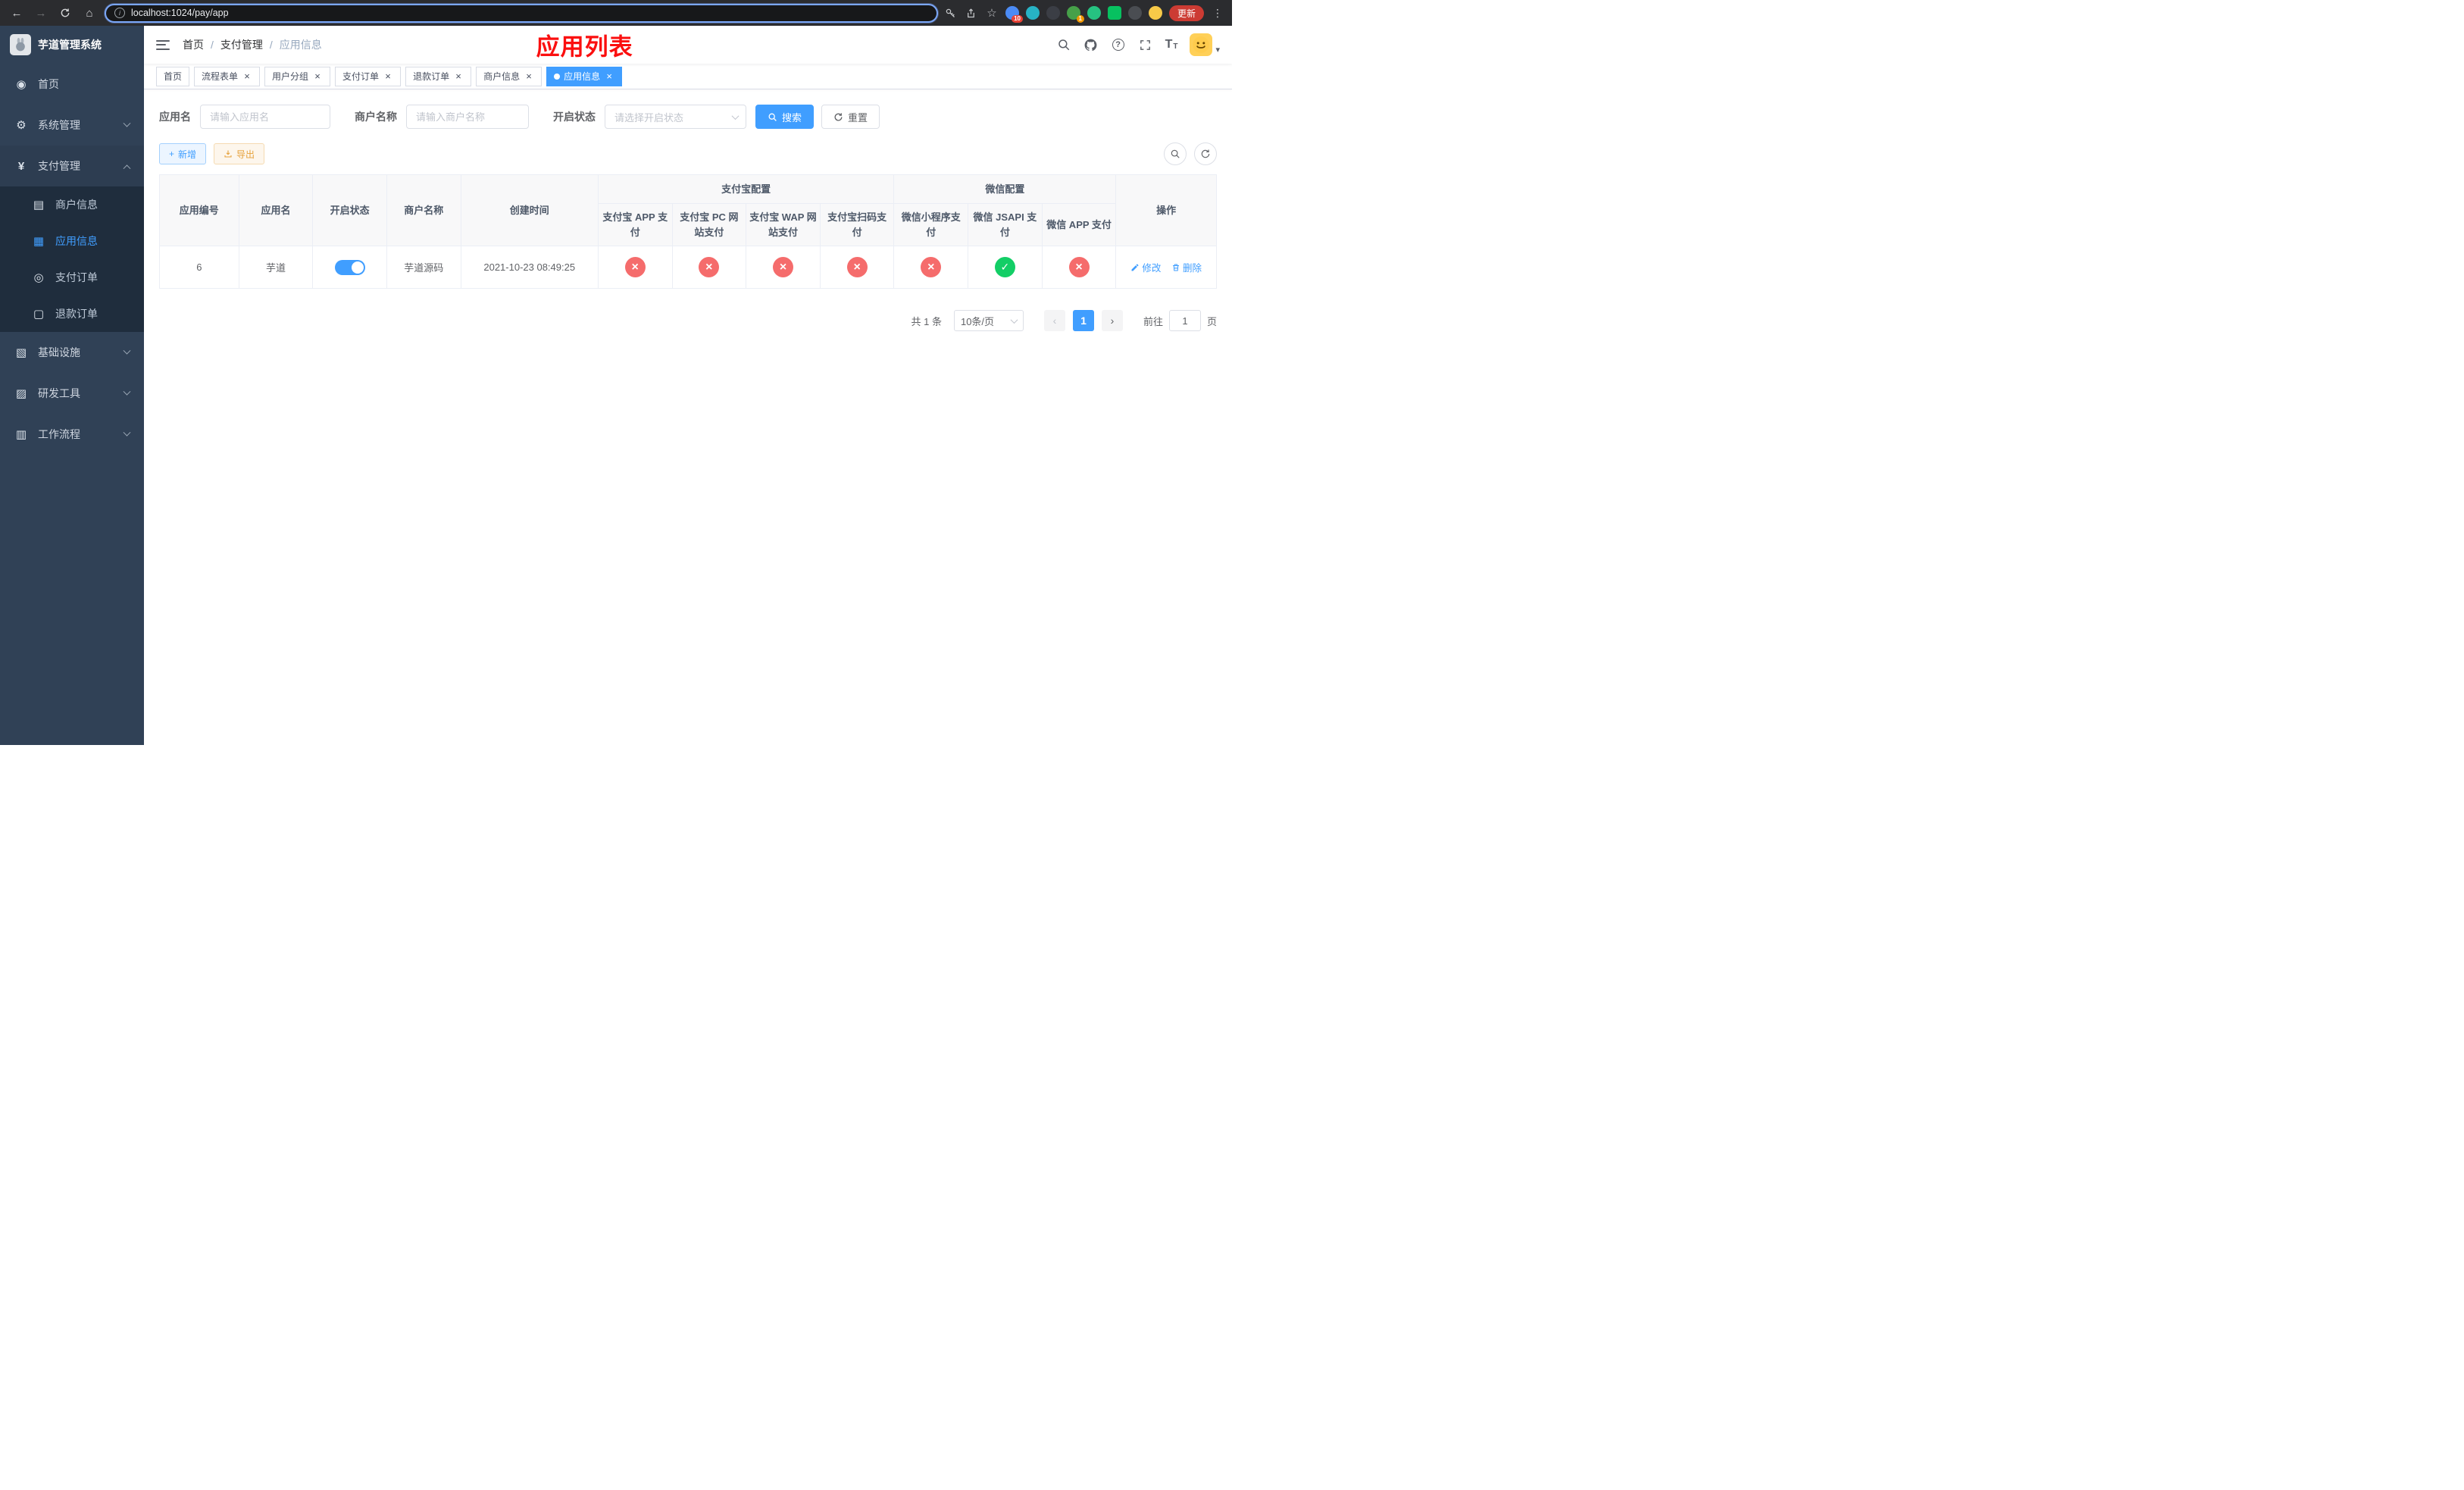 Image resolution: width=2464 pixels, height=1490 pixels. Describe the element at coordinates (1083, 320) in the screenshot. I see `page-1-button: 1` at that location.